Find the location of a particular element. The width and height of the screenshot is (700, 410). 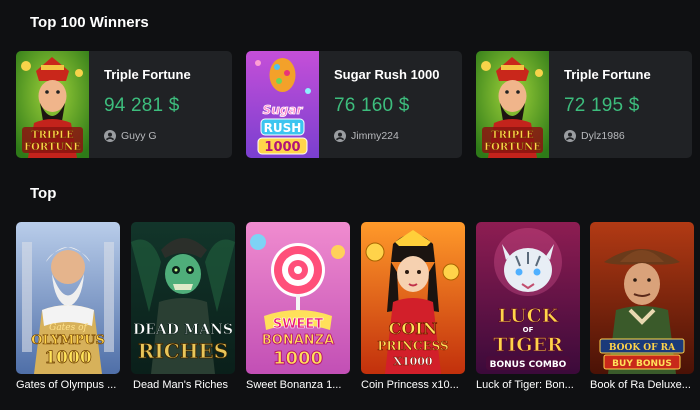

winners-section-title: Top 100 Winners is located at coordinates (89, 22).